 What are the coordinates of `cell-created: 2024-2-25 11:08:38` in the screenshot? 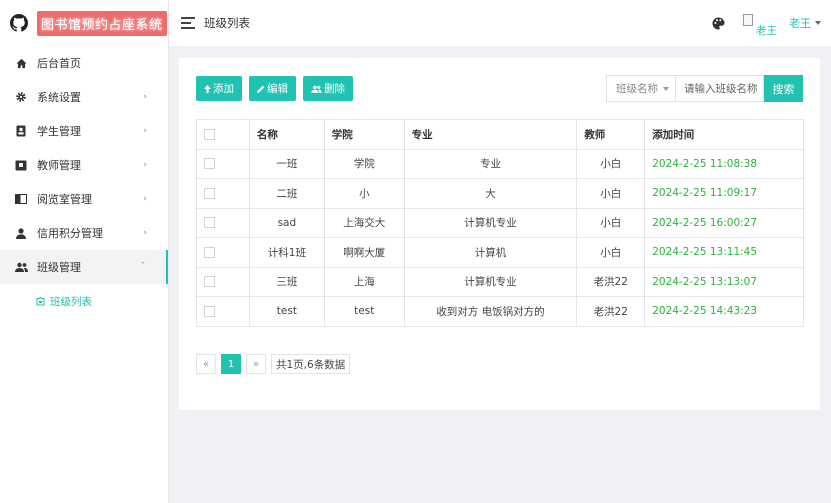 It's located at (724, 163).